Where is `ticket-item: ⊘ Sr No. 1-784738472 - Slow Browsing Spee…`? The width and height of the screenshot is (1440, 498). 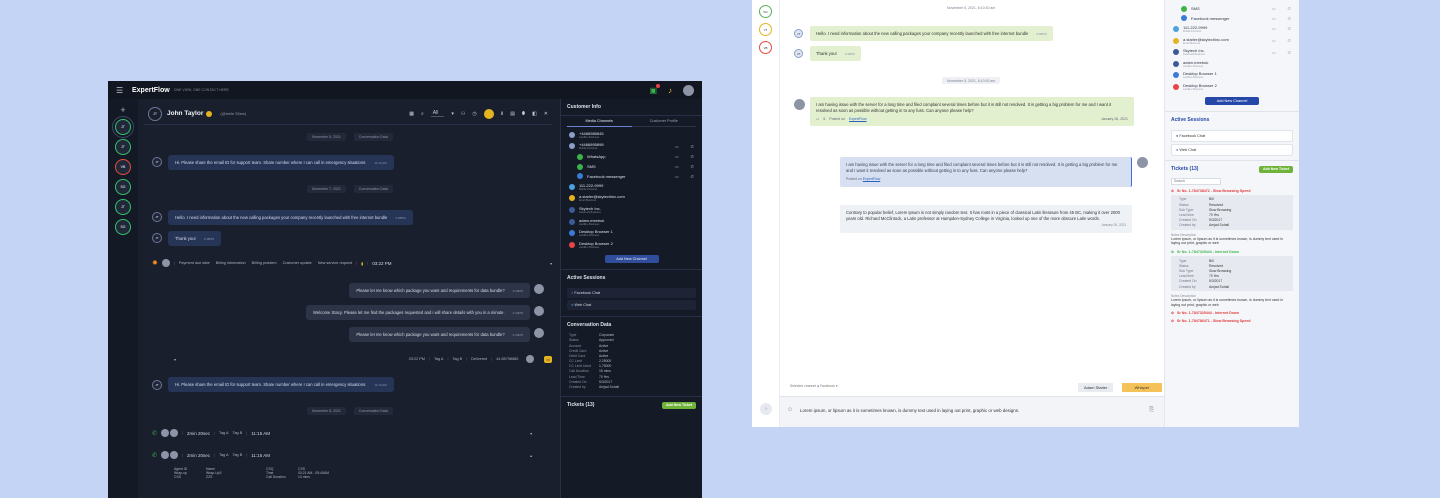 ticket-item: ⊘ Sr No. 1-784738472 - Slow Browsing Spee… is located at coordinates (1232, 217).